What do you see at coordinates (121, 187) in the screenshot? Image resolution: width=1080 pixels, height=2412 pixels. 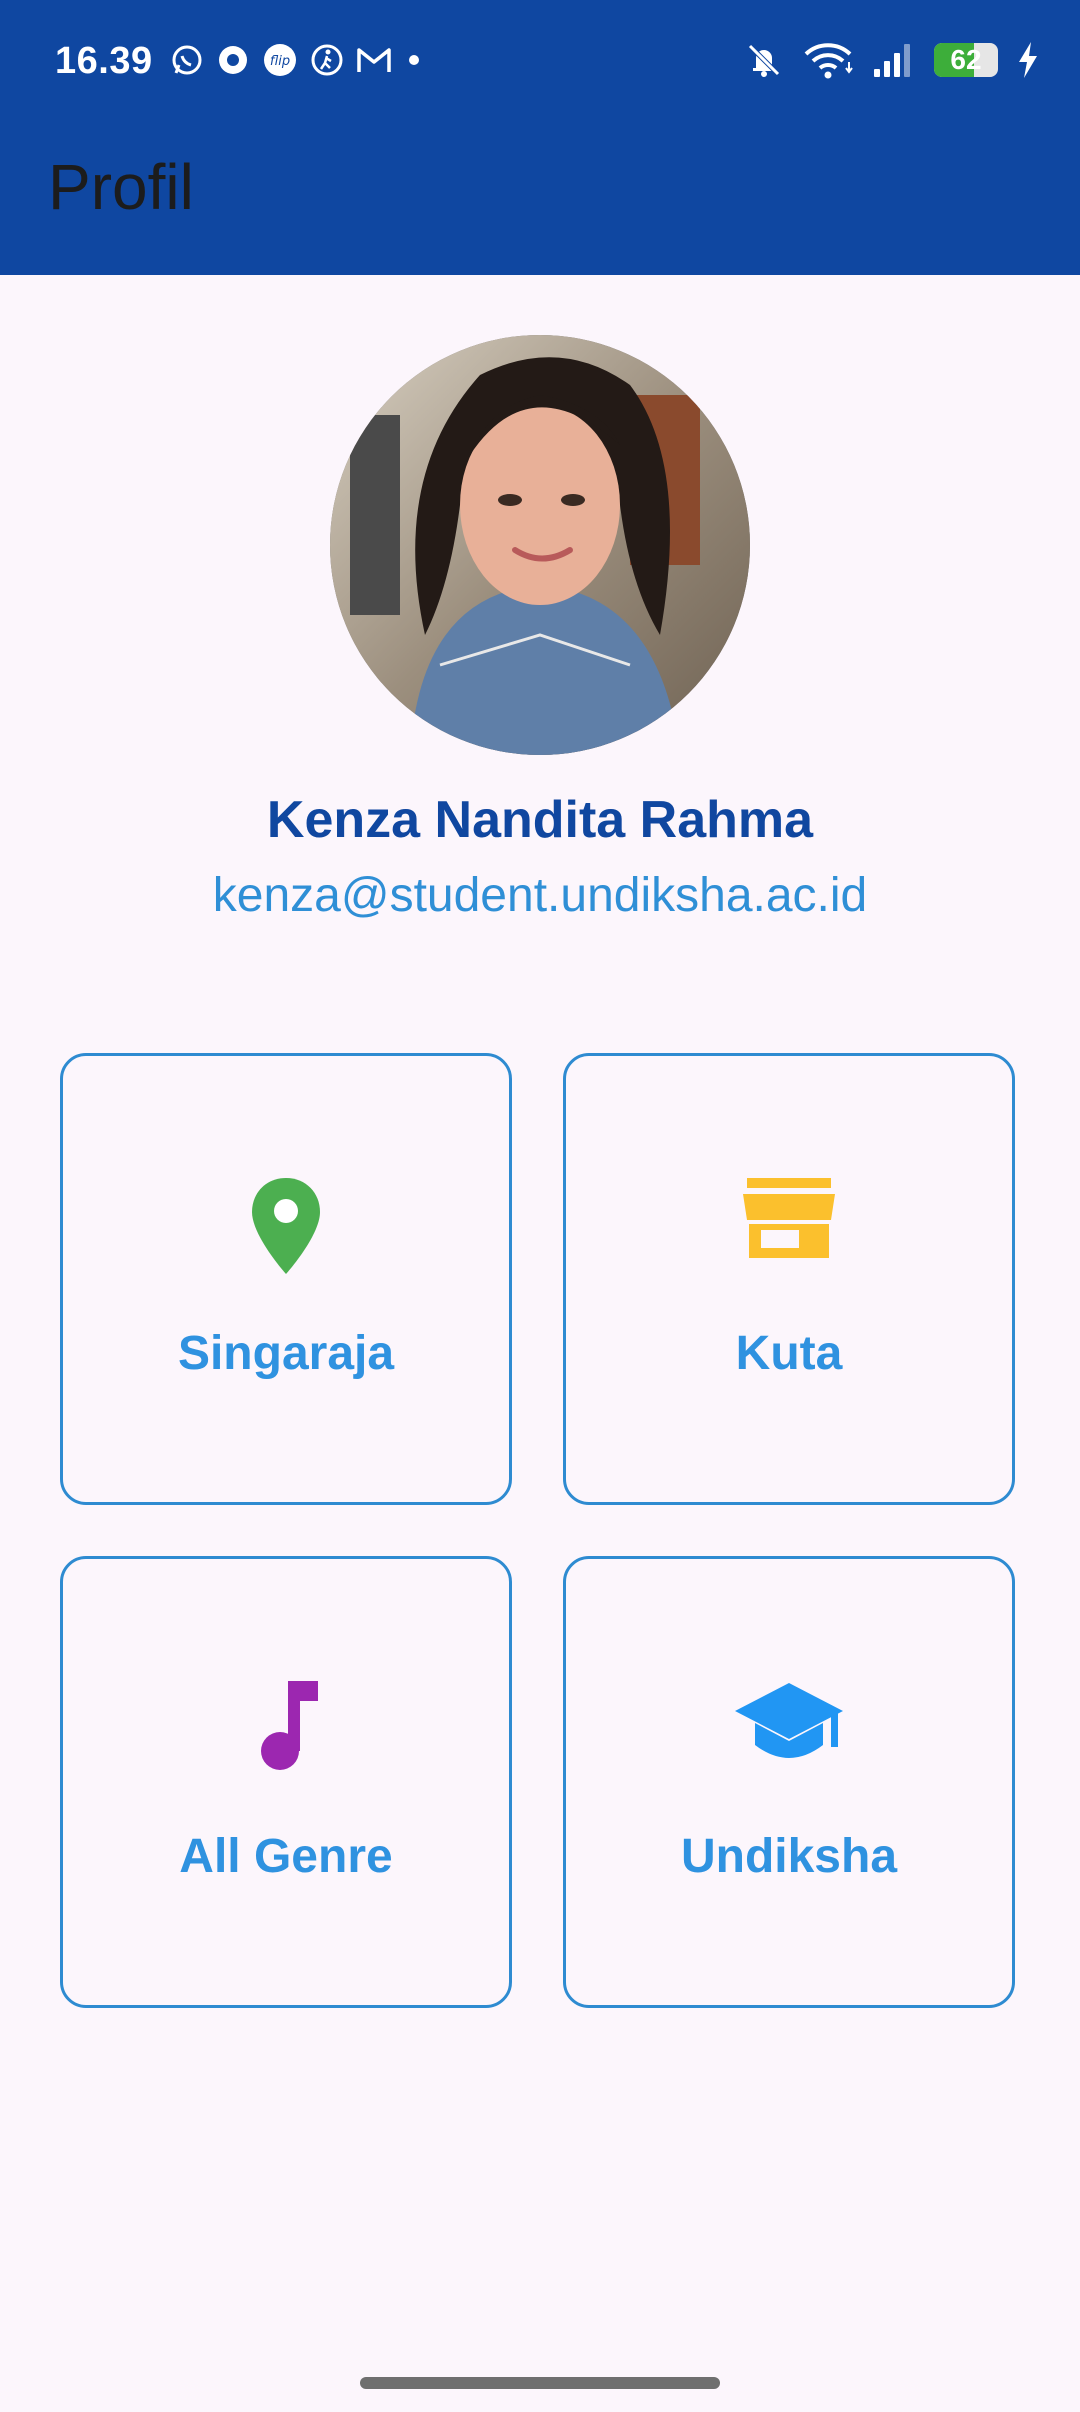 I see `page-title: Profil` at bounding box center [121, 187].